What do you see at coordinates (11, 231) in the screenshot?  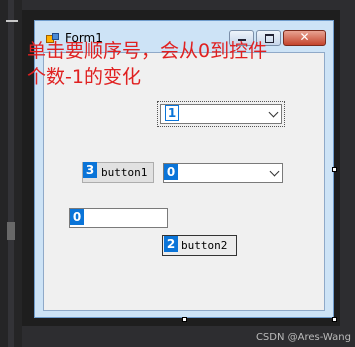 I see `ide-scroll-thumb` at bounding box center [11, 231].